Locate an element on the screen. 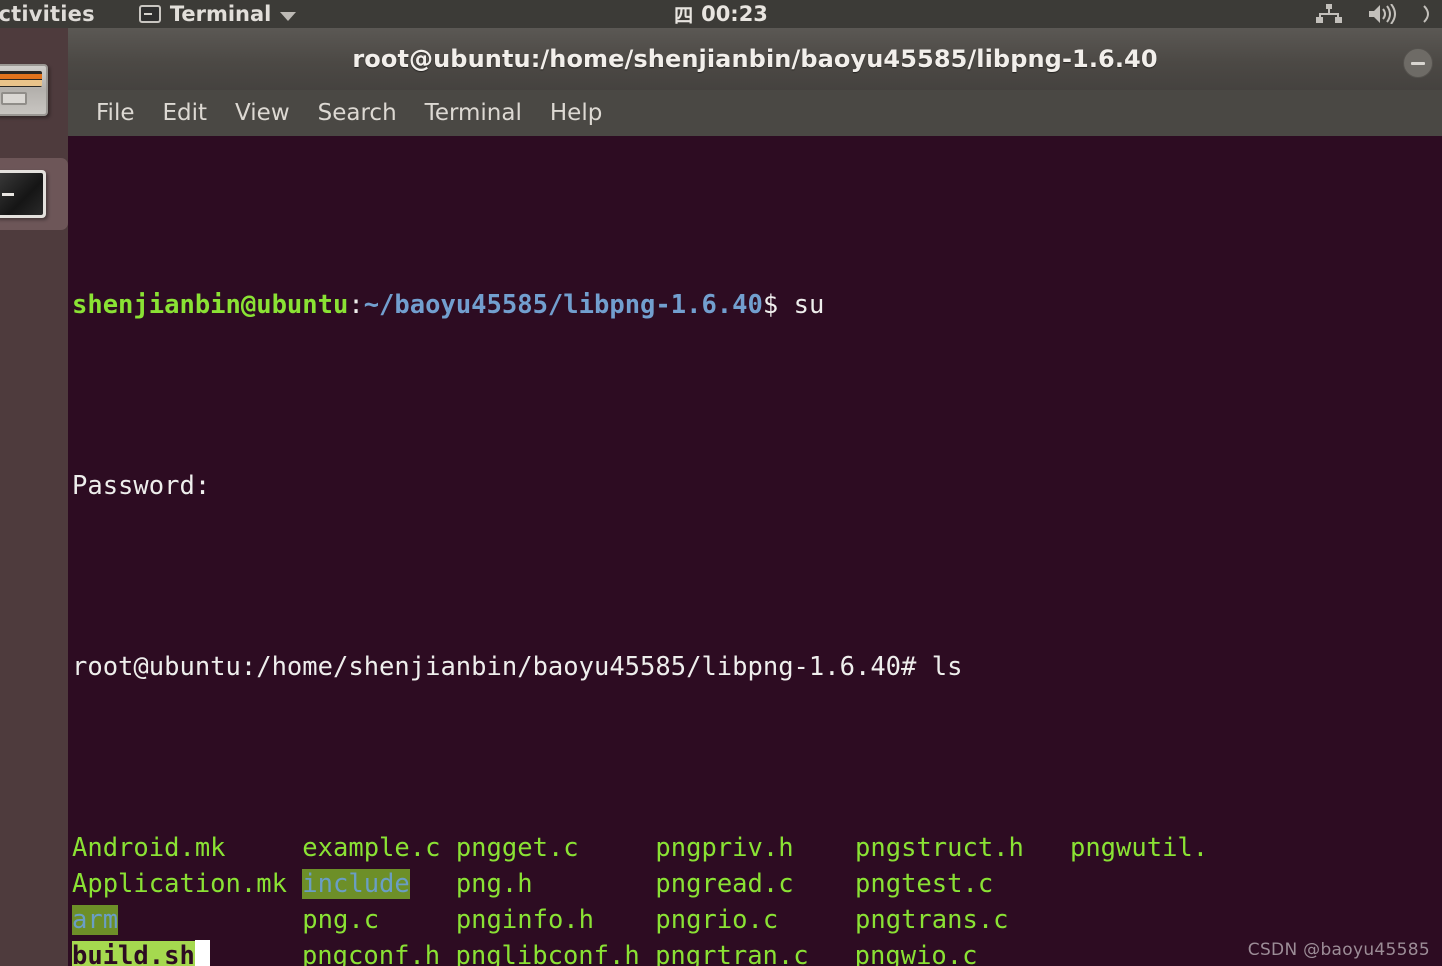 This screenshot has height=966, width=1442. command-su: su is located at coordinates (809, 304).